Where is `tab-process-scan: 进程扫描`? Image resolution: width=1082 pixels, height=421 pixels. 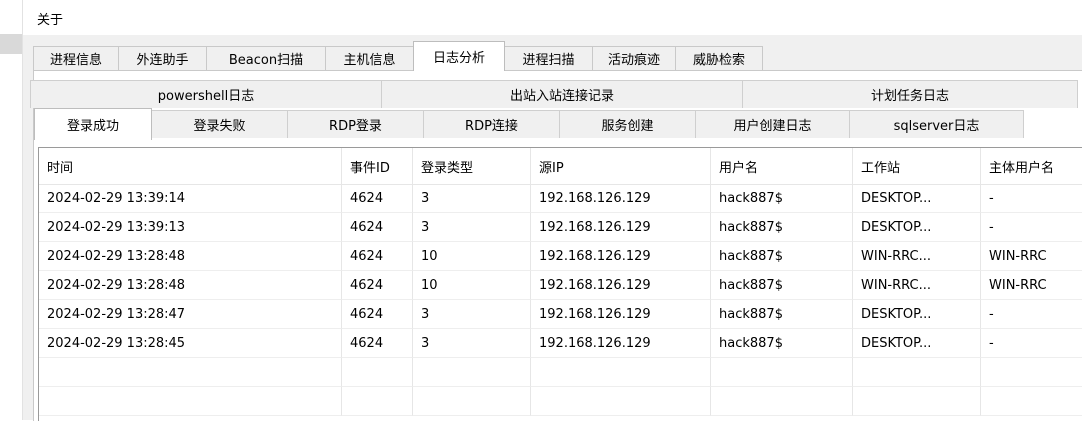 tab-process-scan: 进程扫描 is located at coordinates (548, 58).